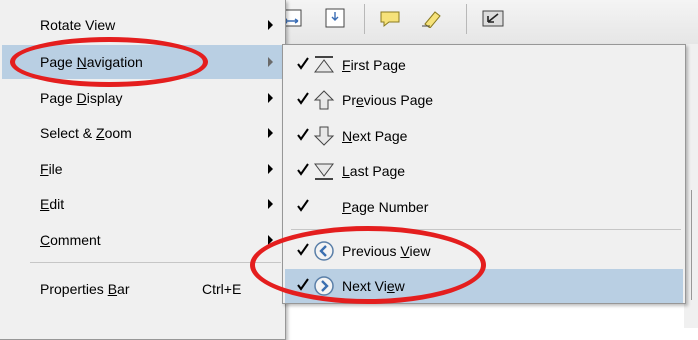 This screenshot has height=340, width=698. What do you see at coordinates (324, 64) in the screenshot?
I see `first-page-icon` at bounding box center [324, 64].